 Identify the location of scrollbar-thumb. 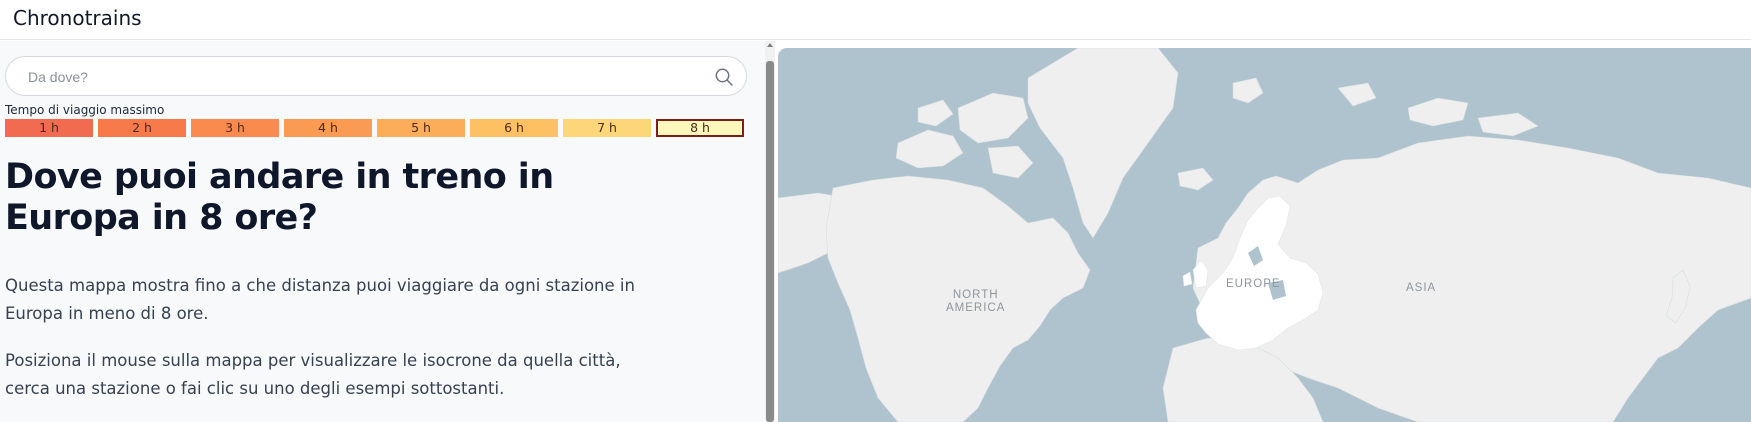
(770, 241).